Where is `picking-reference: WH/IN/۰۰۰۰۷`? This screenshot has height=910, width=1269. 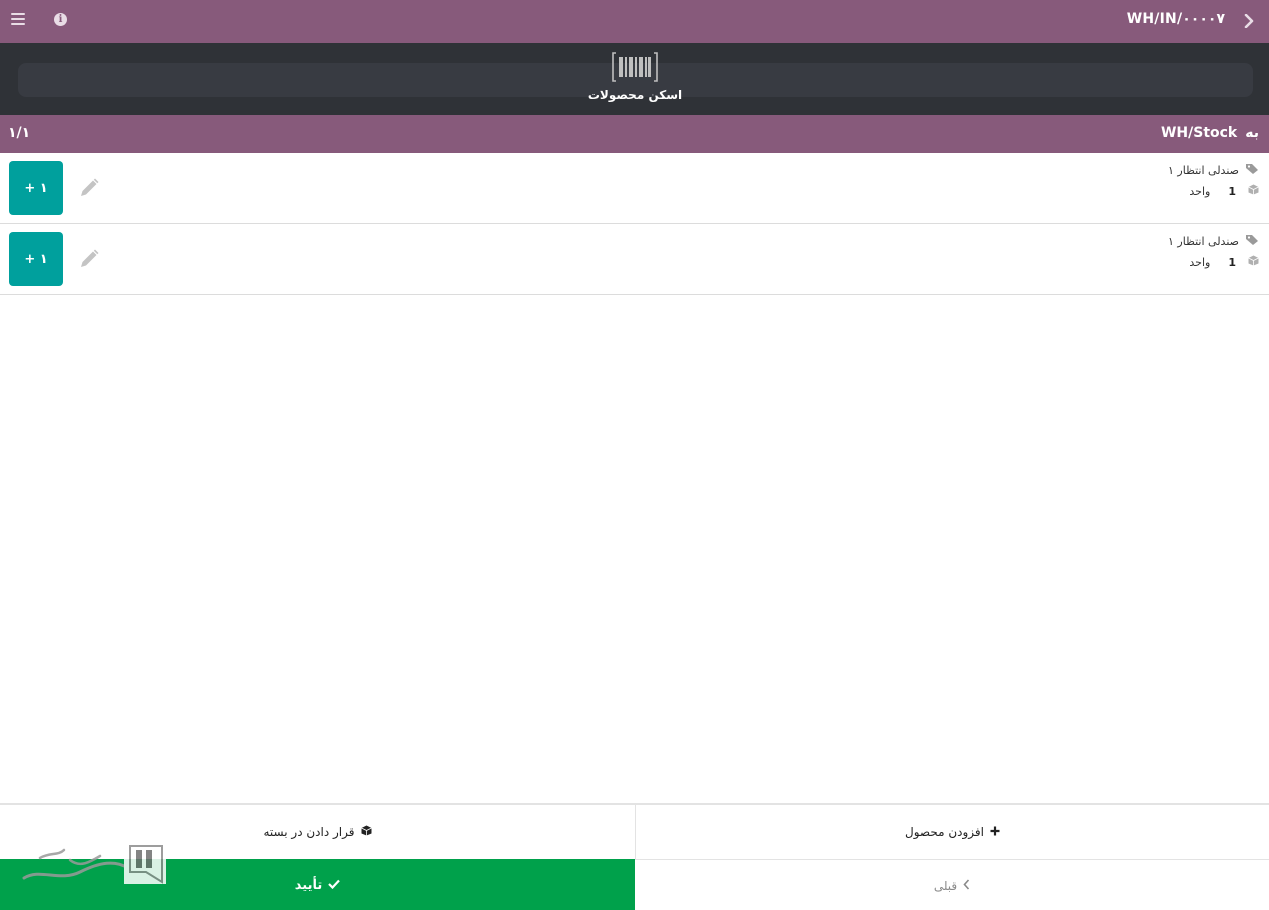 picking-reference: WH/IN/۰۰۰۰۷ is located at coordinates (1175, 19).